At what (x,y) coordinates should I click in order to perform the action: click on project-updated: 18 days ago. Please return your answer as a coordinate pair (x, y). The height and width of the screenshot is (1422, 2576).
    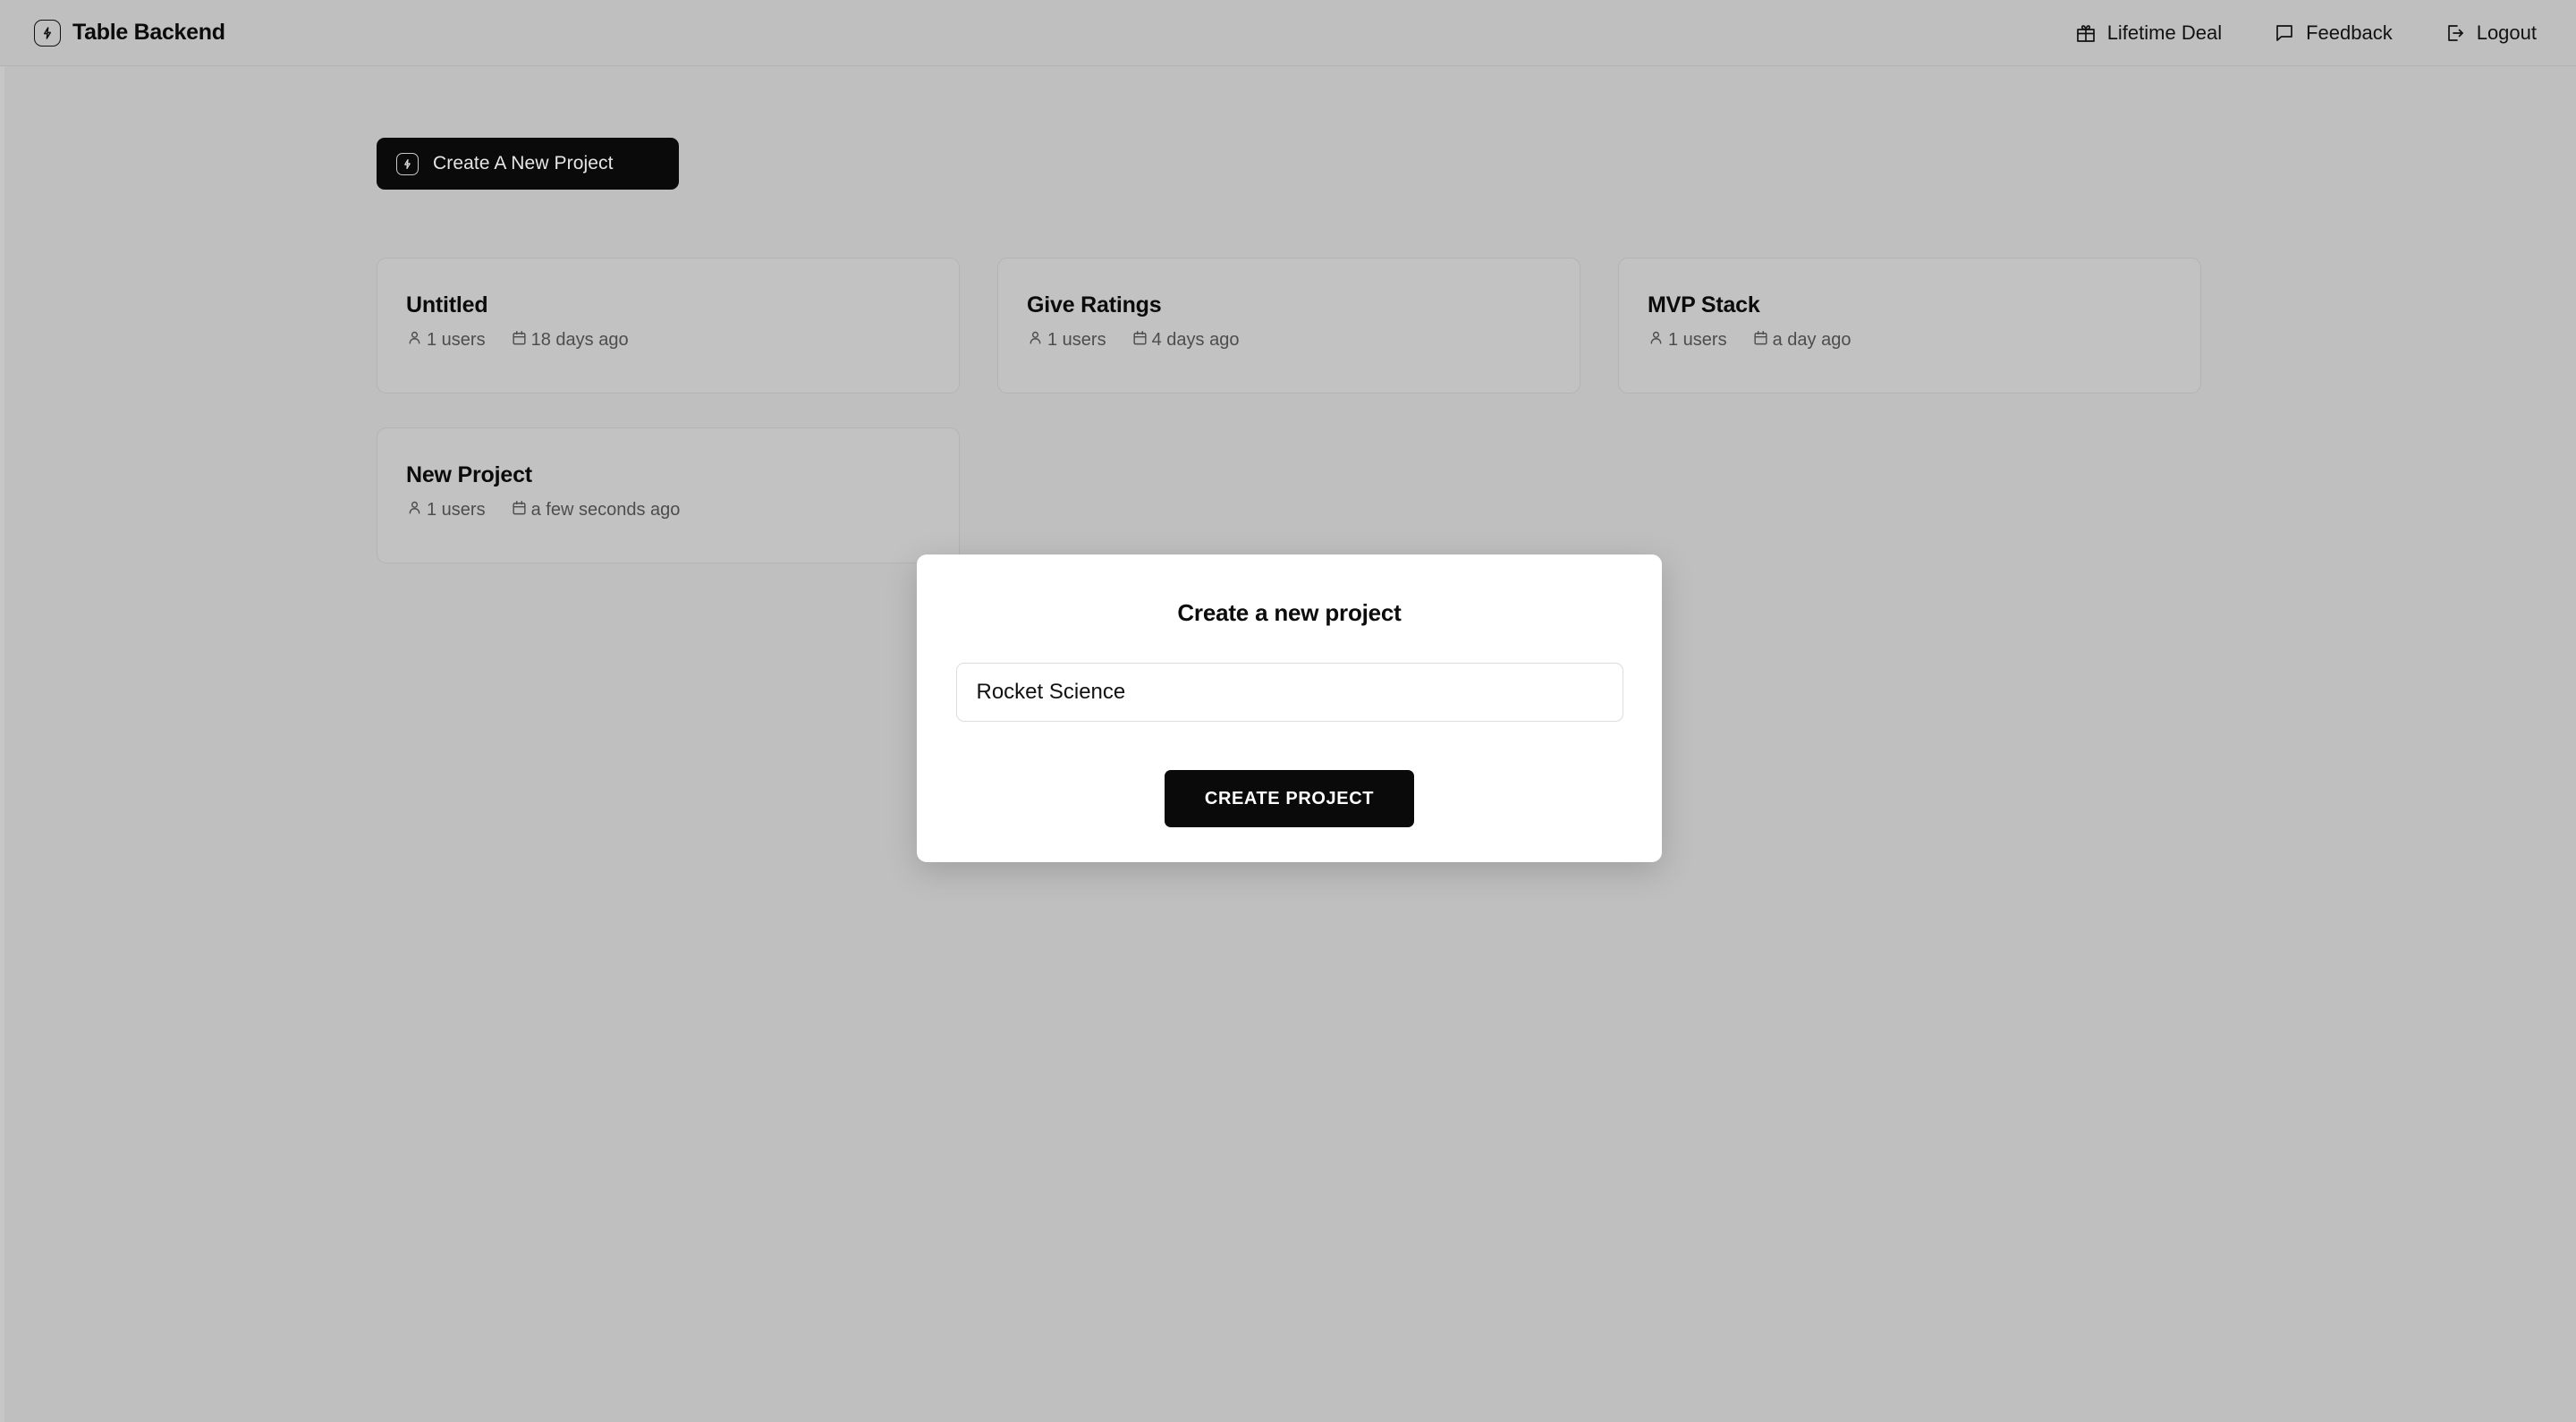
    Looking at the image, I should click on (570, 340).